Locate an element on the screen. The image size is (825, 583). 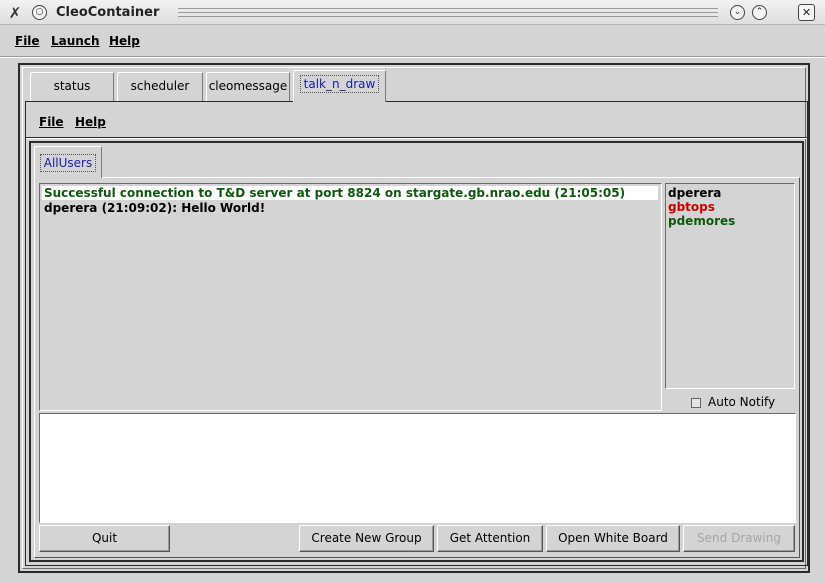
inner-menu-file: File is located at coordinates (51, 122).